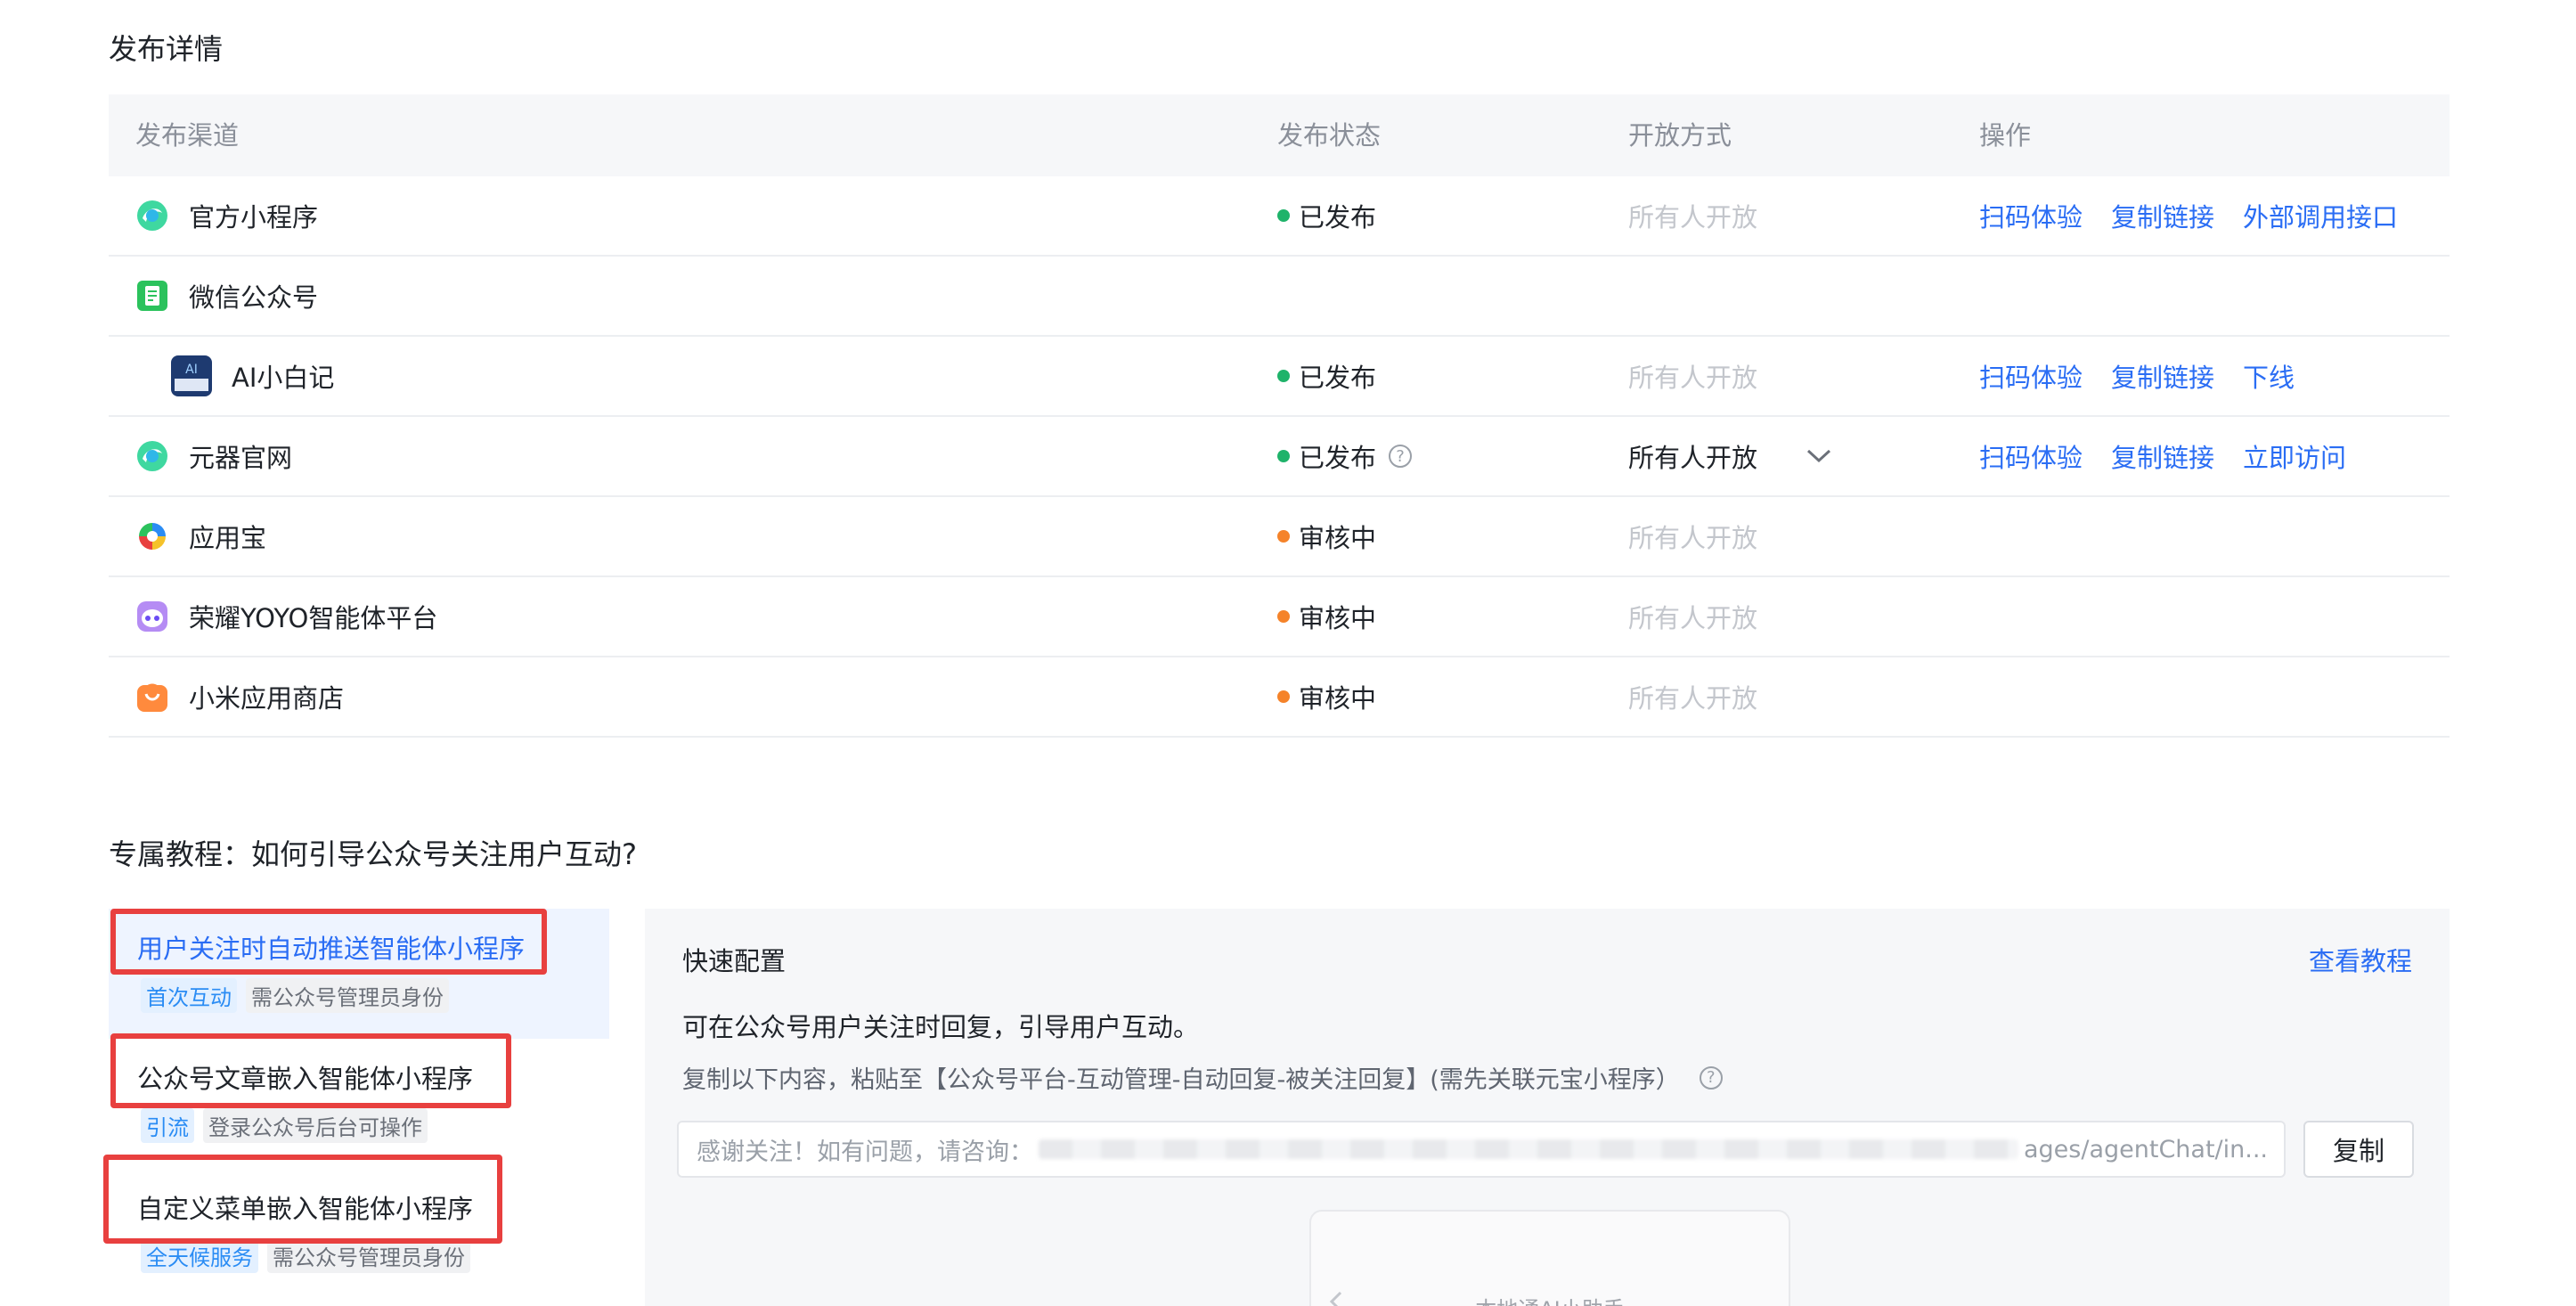 The height and width of the screenshot is (1306, 2576). I want to click on header-status: 发布状态, so click(1330, 135).